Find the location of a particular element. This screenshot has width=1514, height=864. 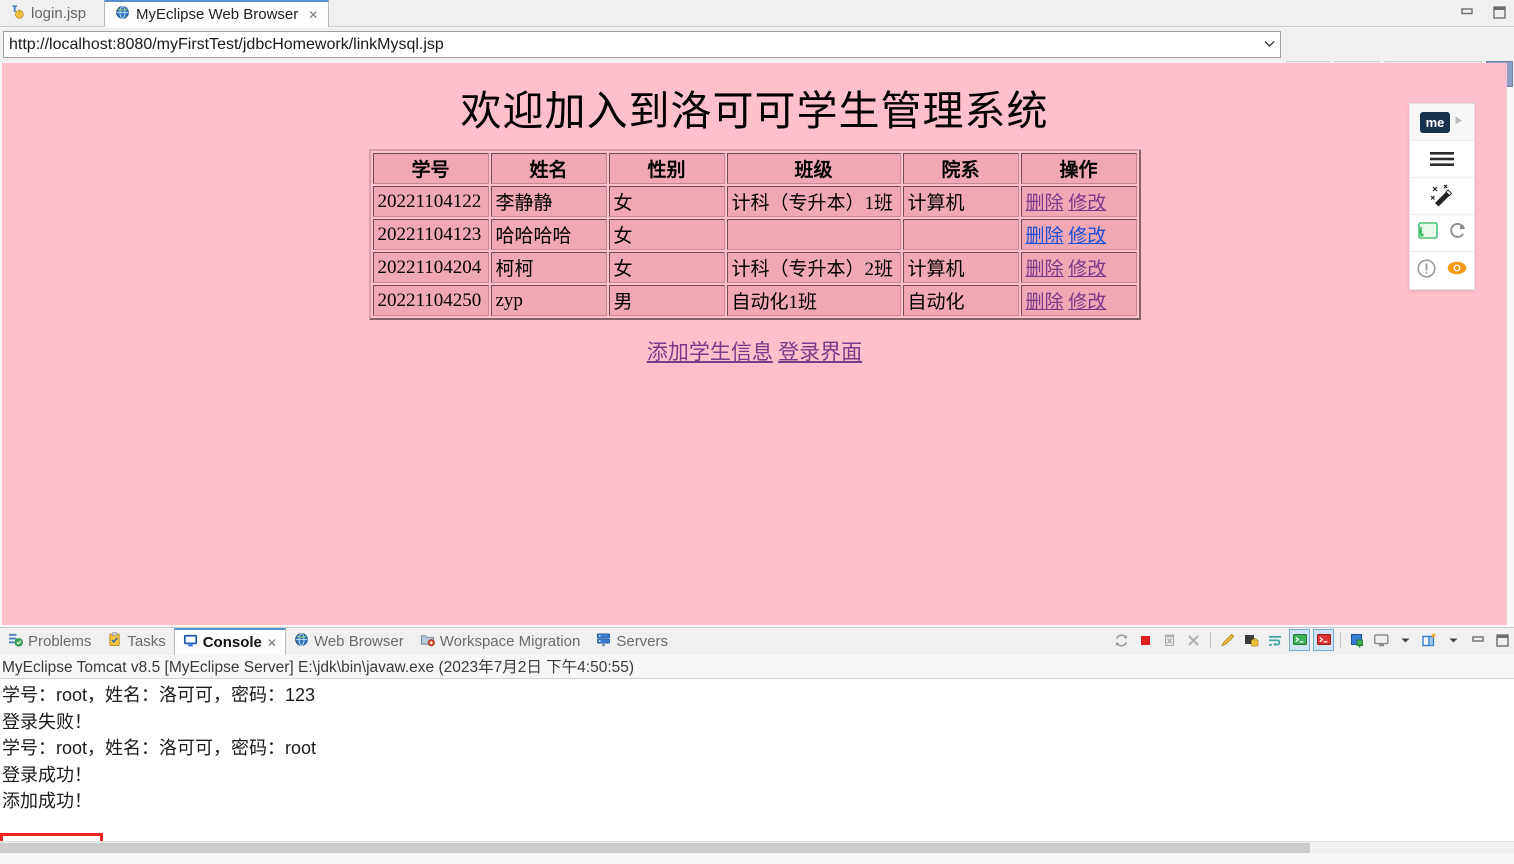

play-arrow-icon is located at coordinates (1458, 122).